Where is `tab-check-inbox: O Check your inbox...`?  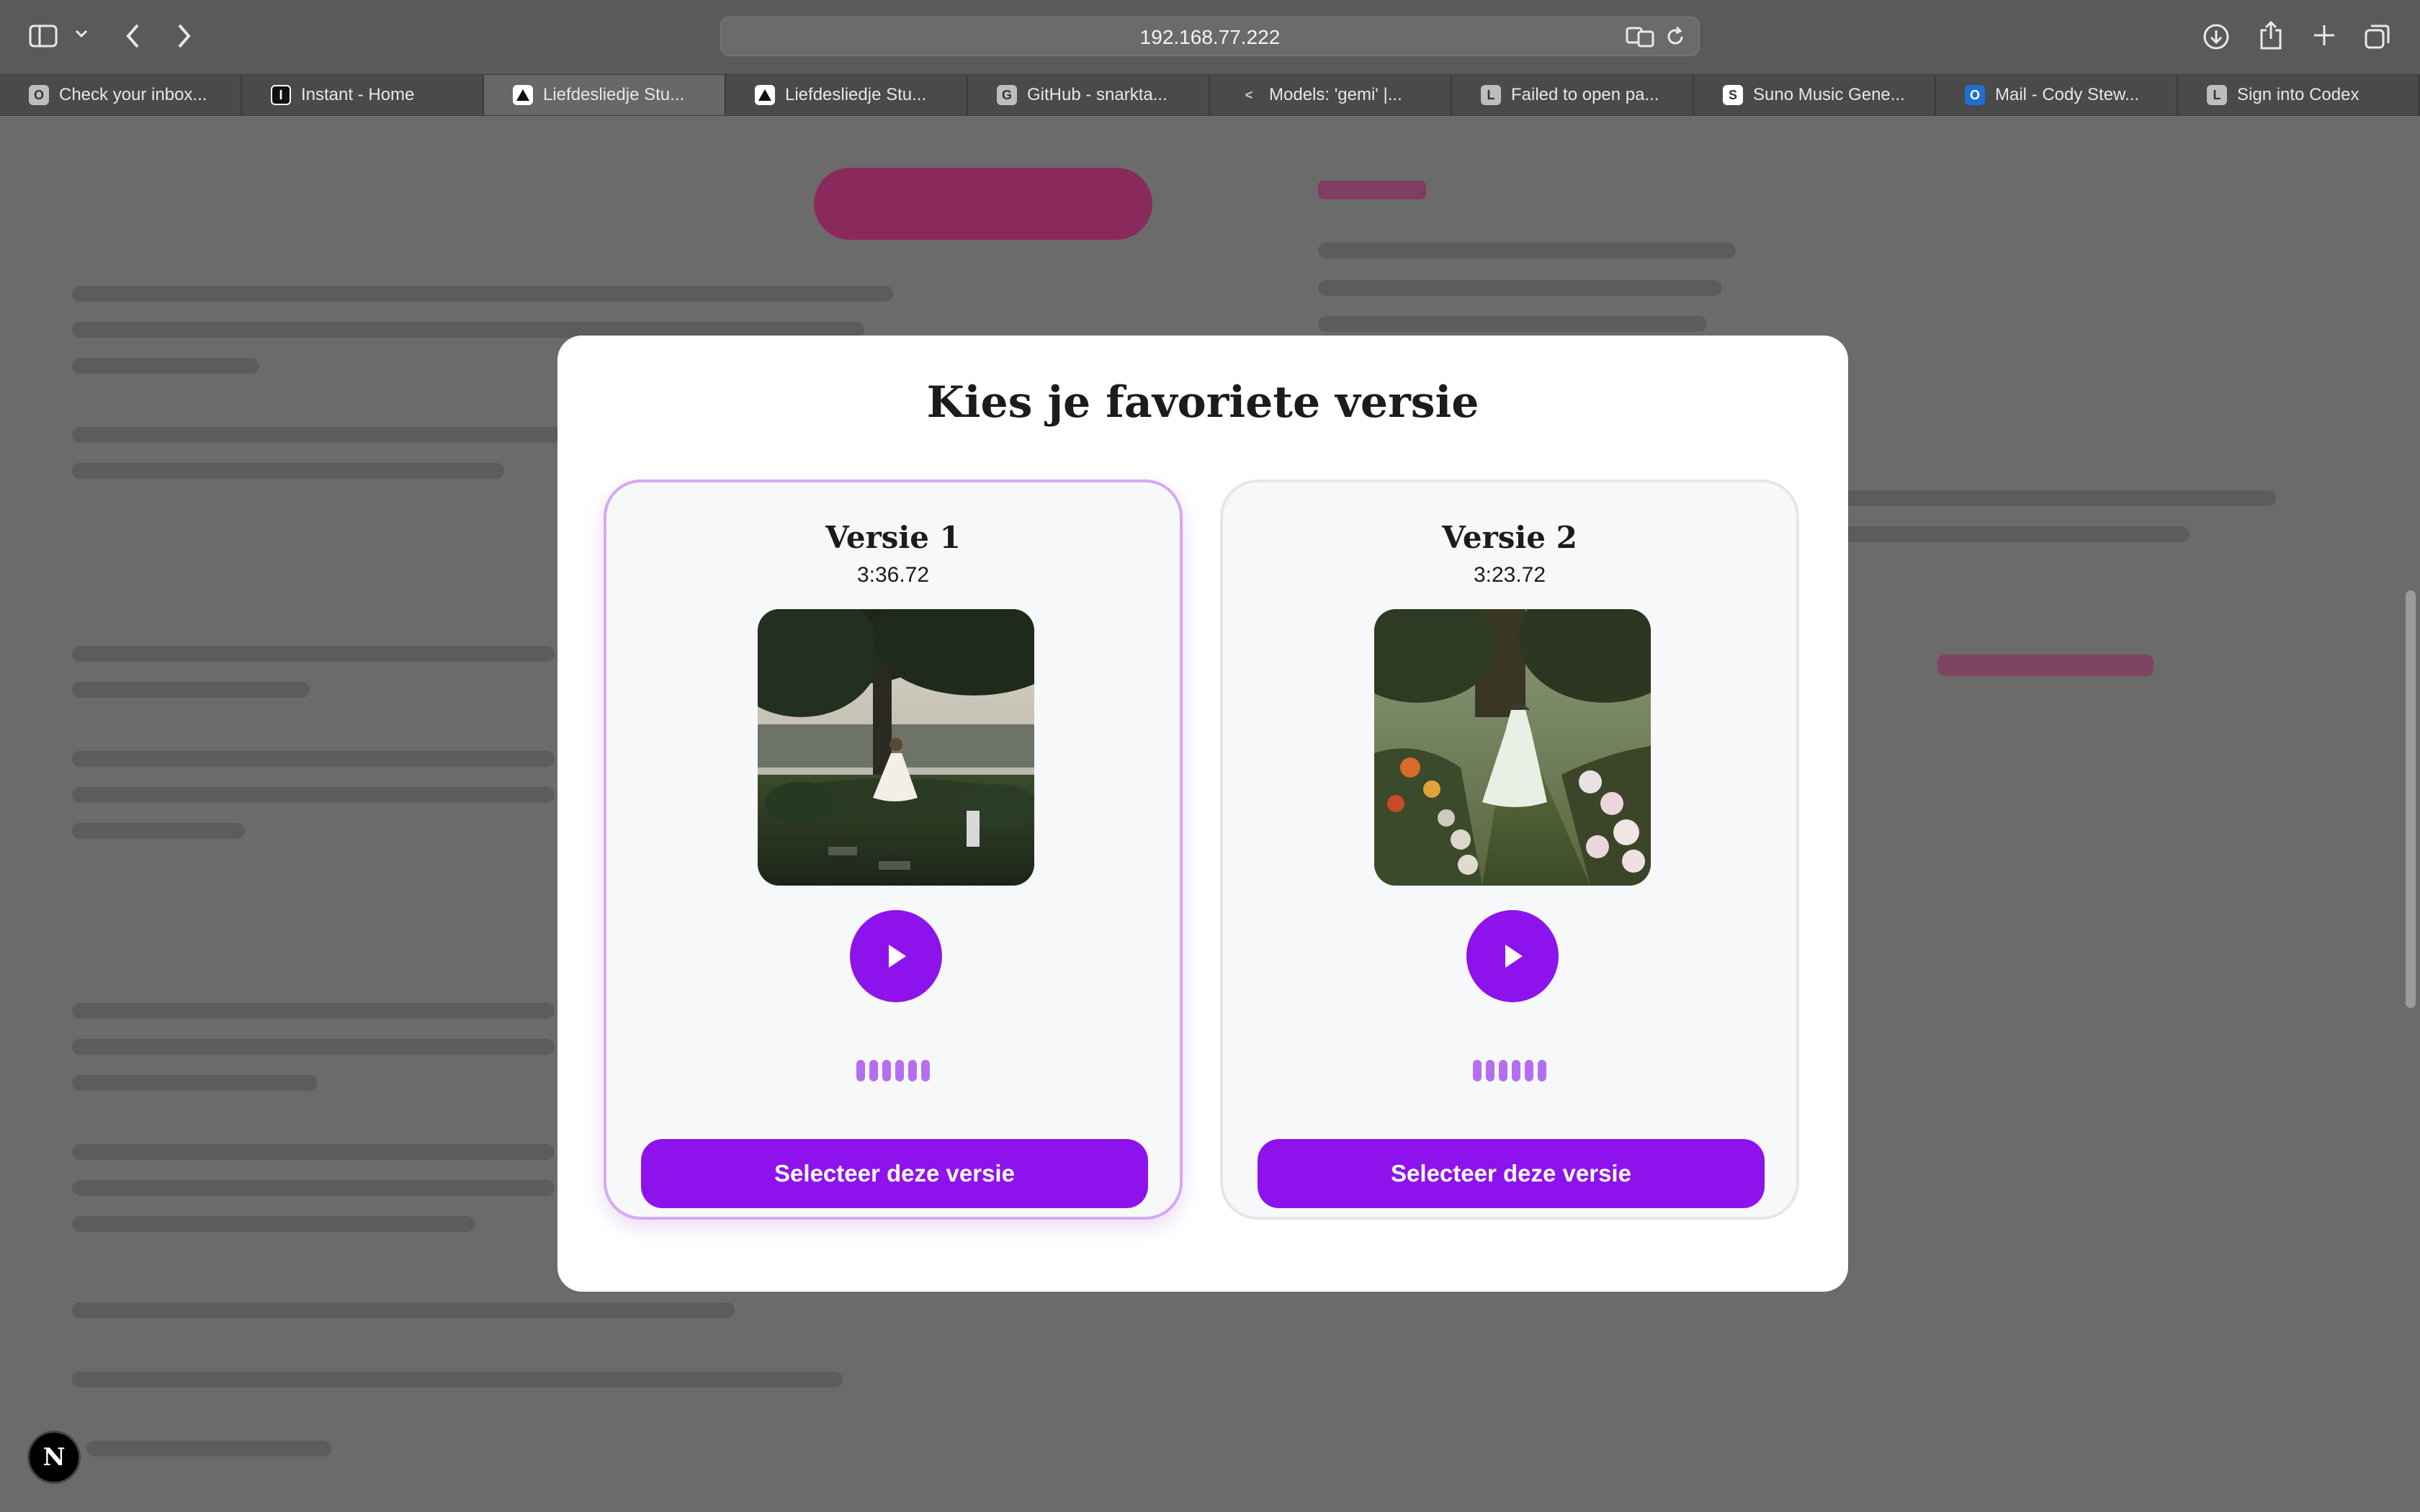
tab-check-inbox: O Check your inbox... is located at coordinates (121, 95).